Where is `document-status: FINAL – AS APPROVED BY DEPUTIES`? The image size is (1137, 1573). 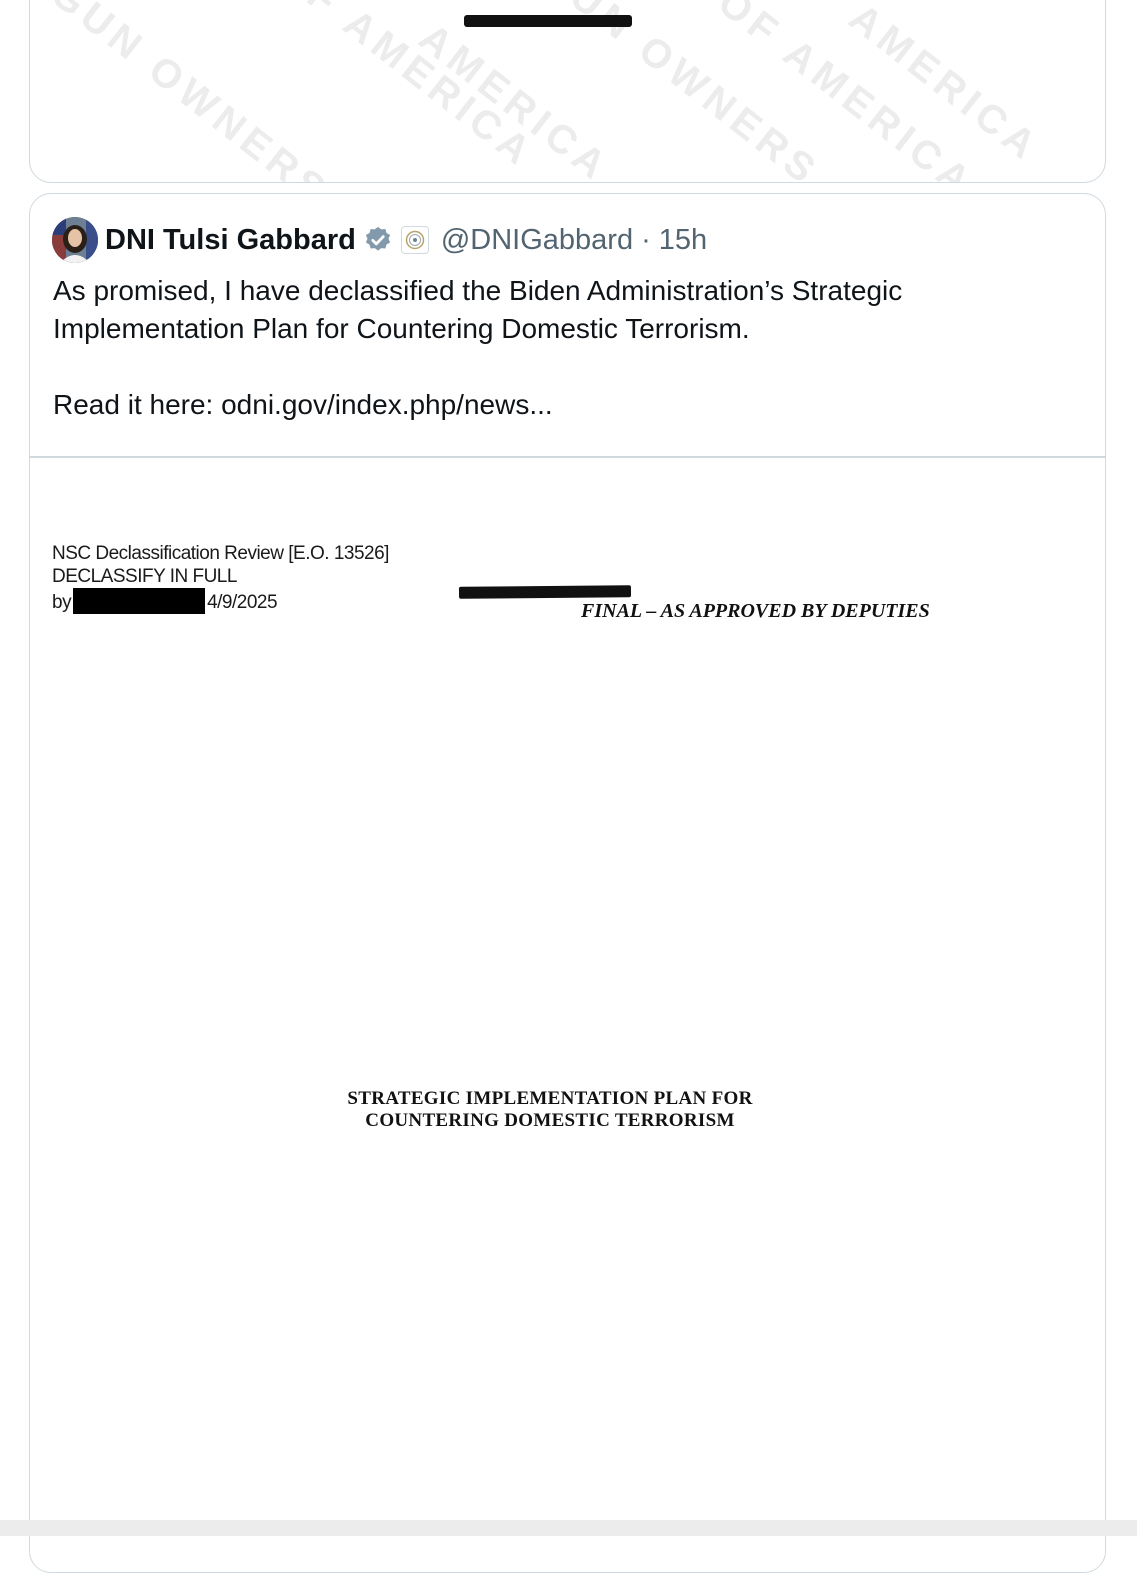
document-status: FINAL – AS APPROVED BY DEPUTIES is located at coordinates (755, 611).